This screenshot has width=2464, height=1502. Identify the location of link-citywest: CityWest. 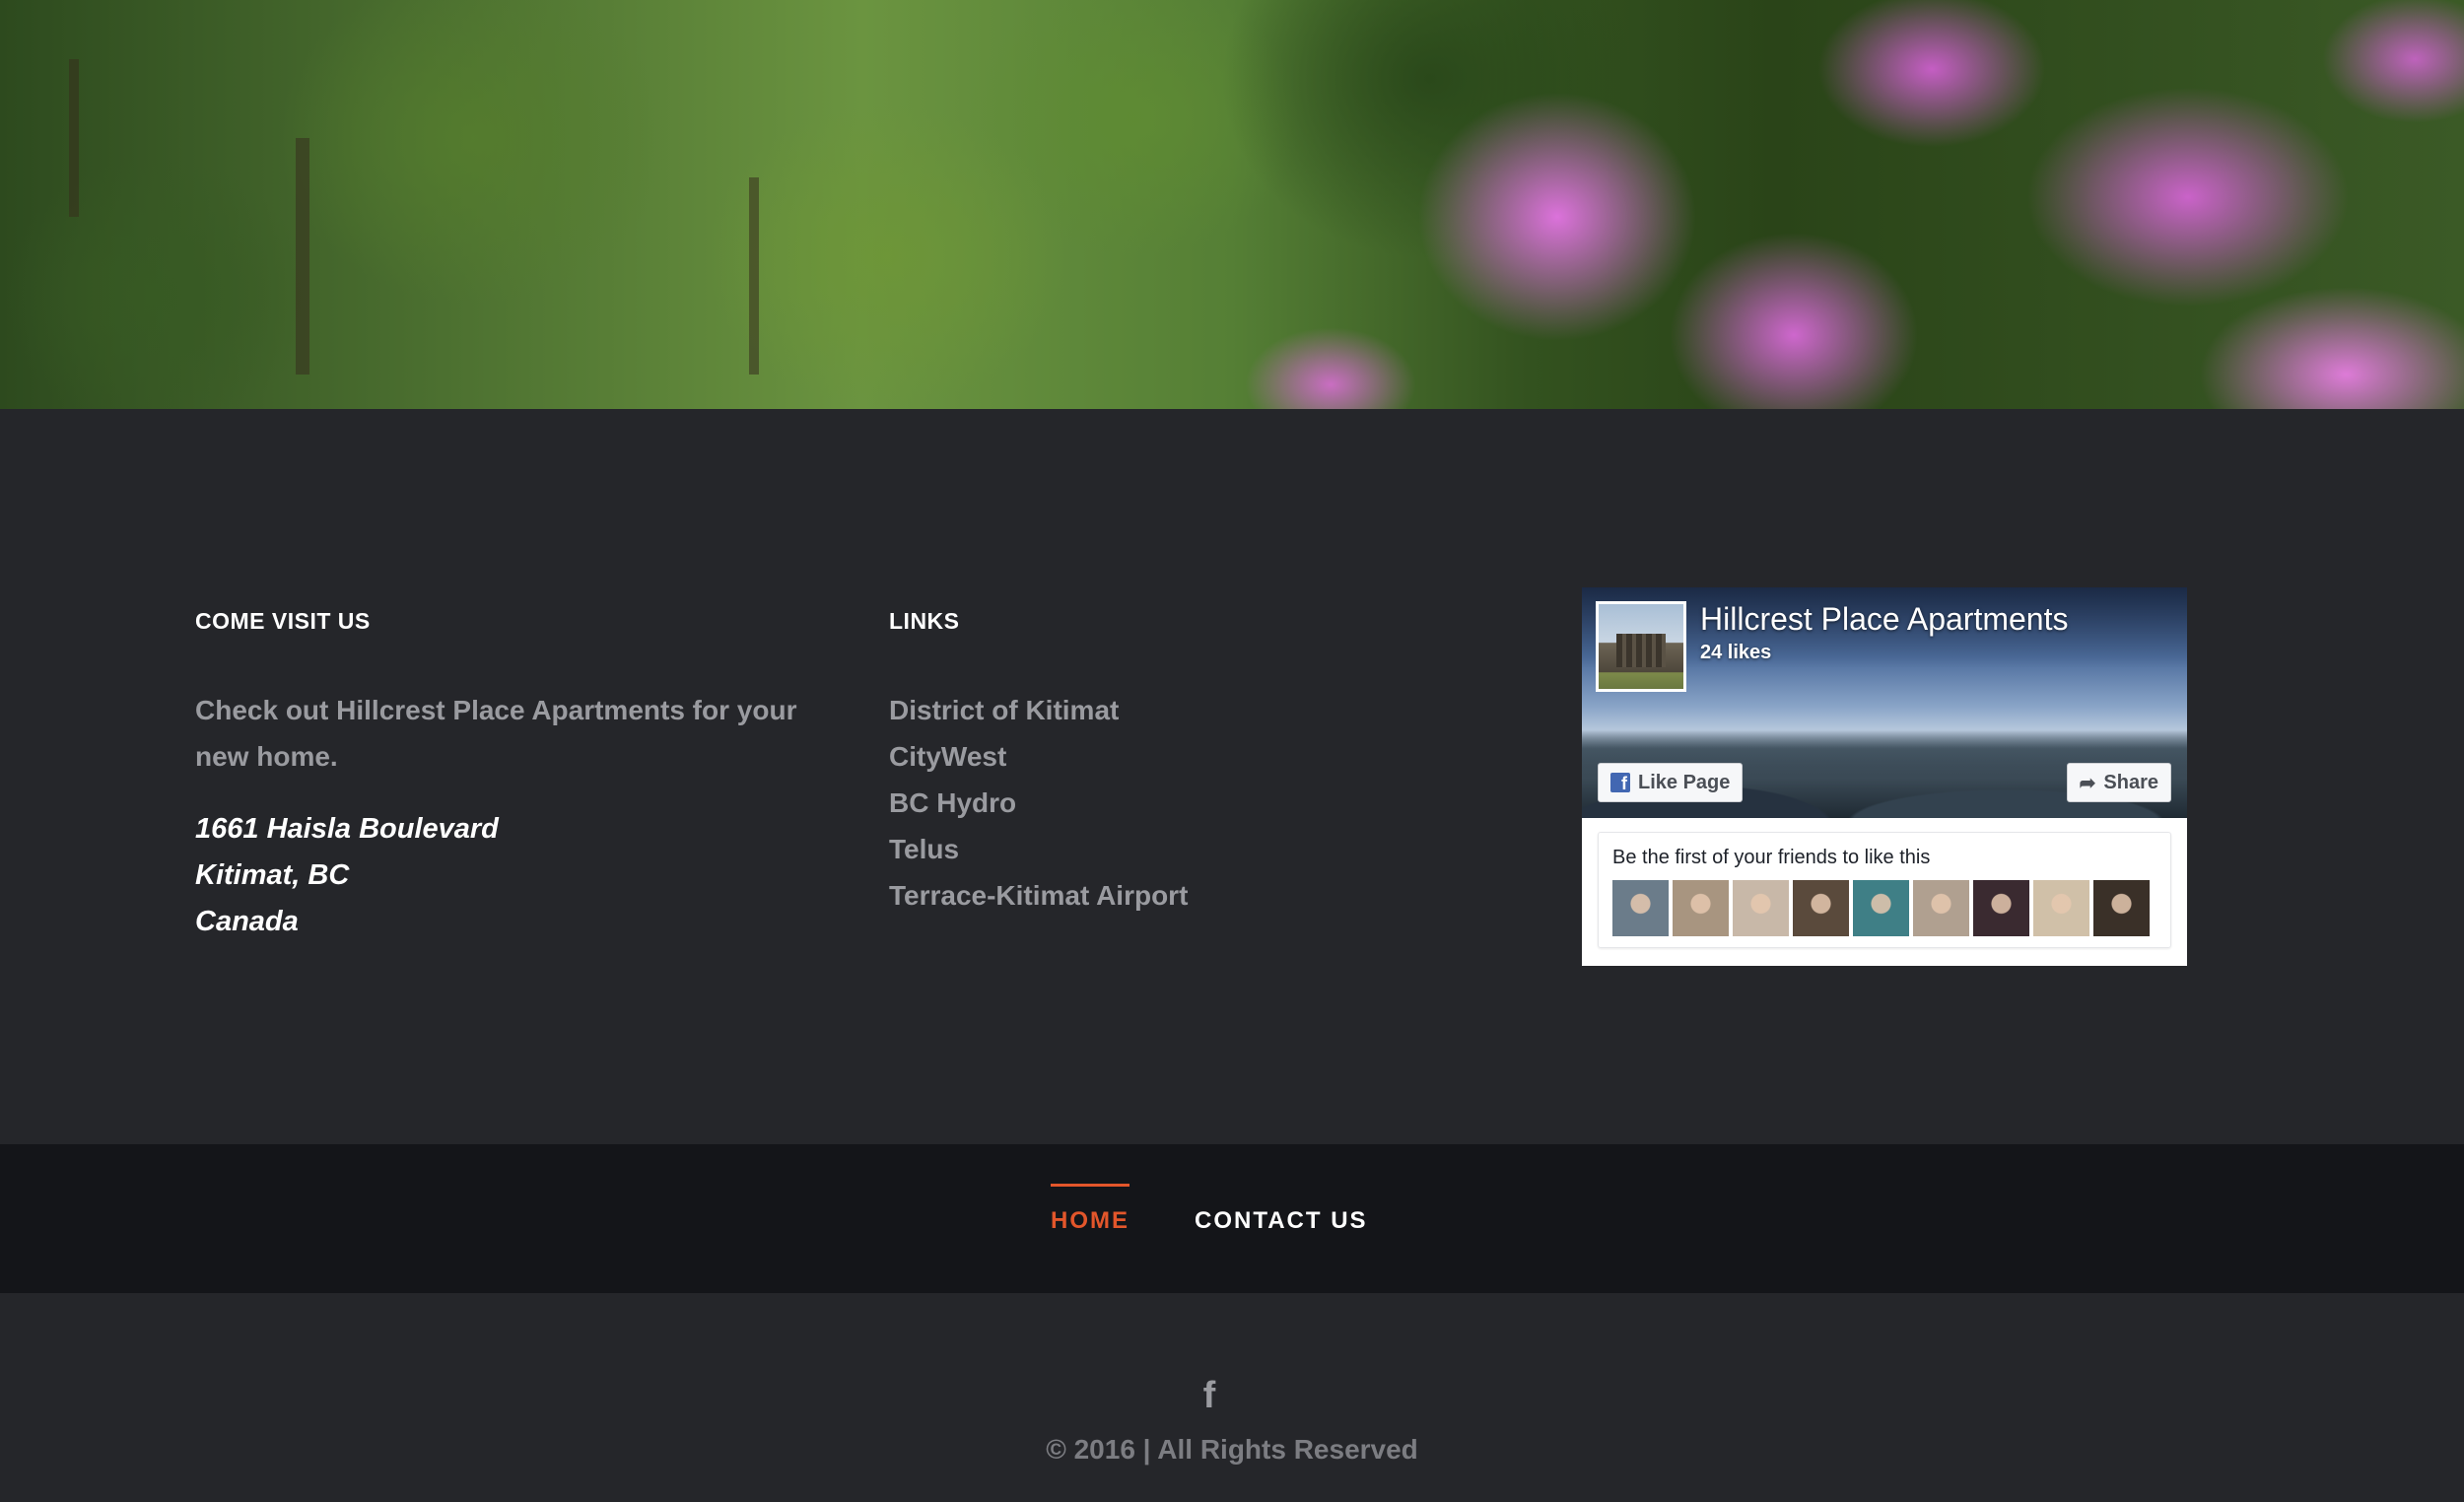
(1038, 756).